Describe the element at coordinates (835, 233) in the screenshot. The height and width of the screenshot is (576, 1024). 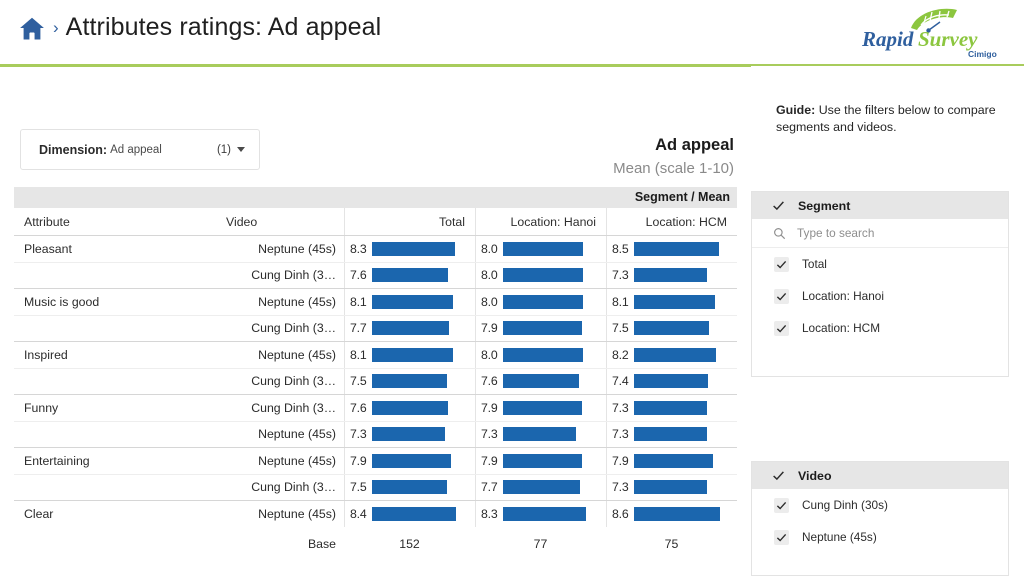
I see `segment-search-input: Type to search` at that location.